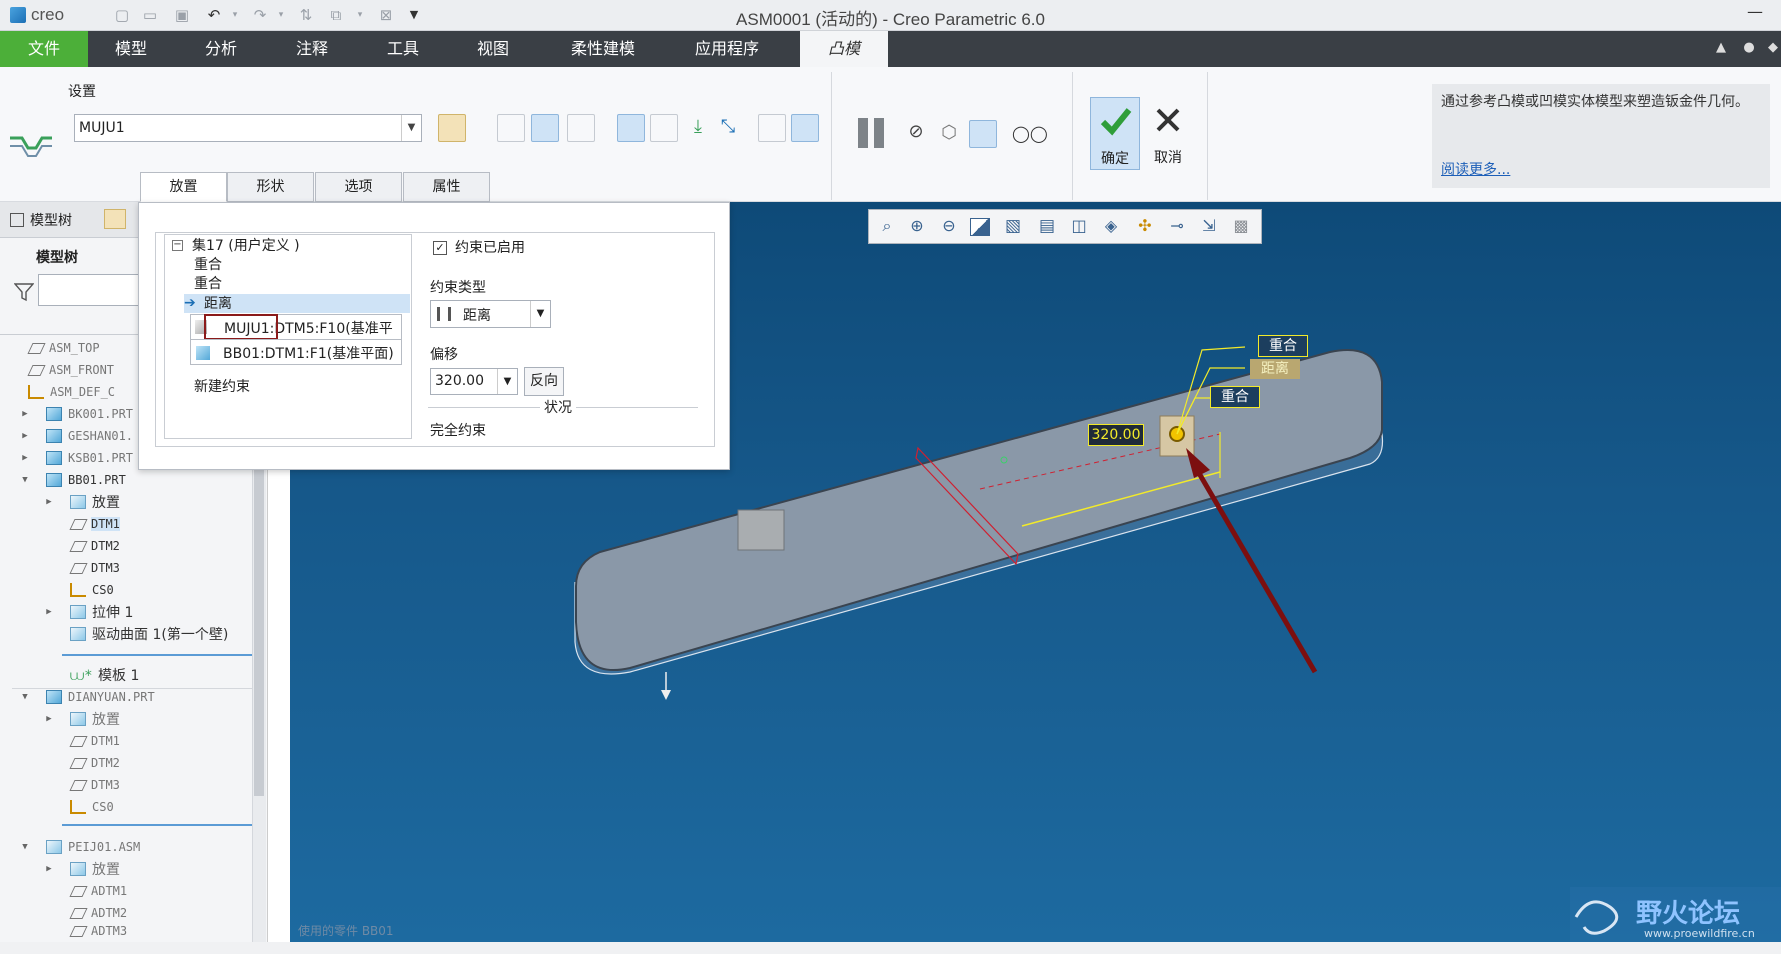  I want to click on ribbon-separator, so click(1072, 136).